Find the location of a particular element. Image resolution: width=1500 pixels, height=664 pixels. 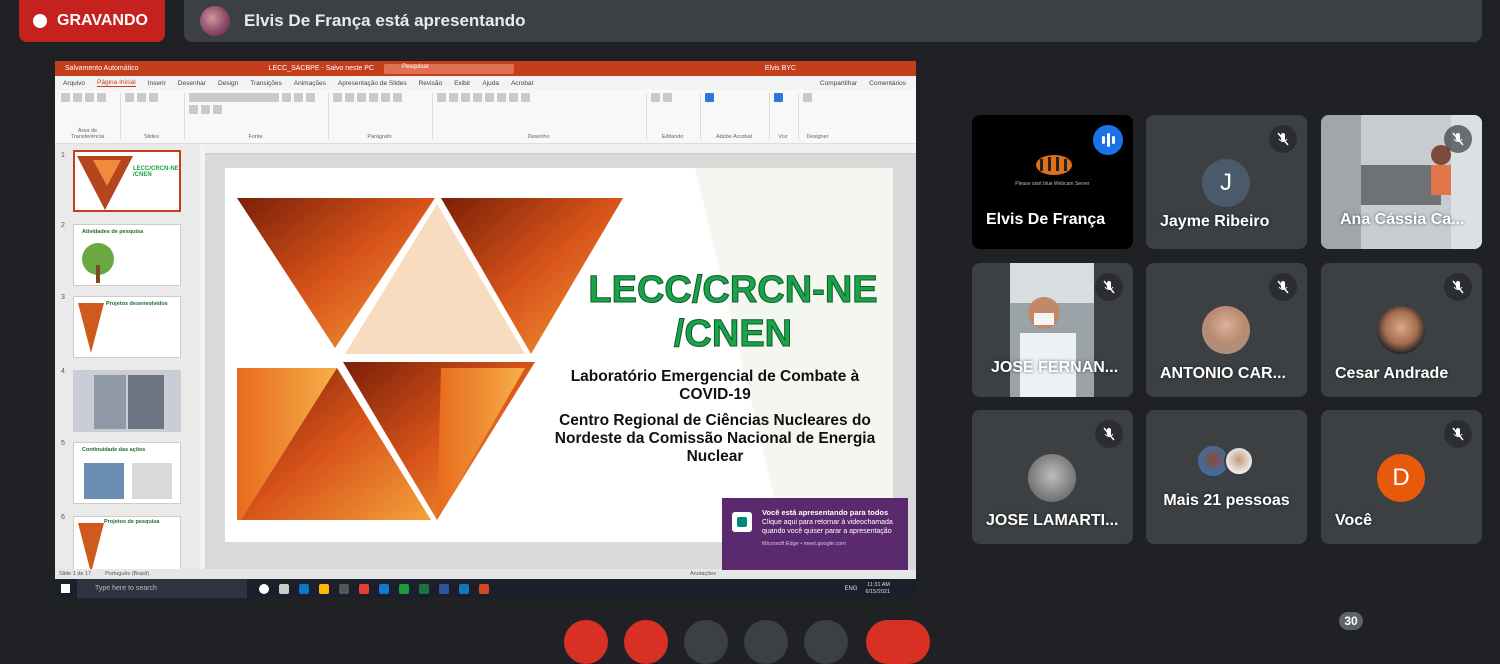

participant-count-badge: 30 is located at coordinates (1351, 621).